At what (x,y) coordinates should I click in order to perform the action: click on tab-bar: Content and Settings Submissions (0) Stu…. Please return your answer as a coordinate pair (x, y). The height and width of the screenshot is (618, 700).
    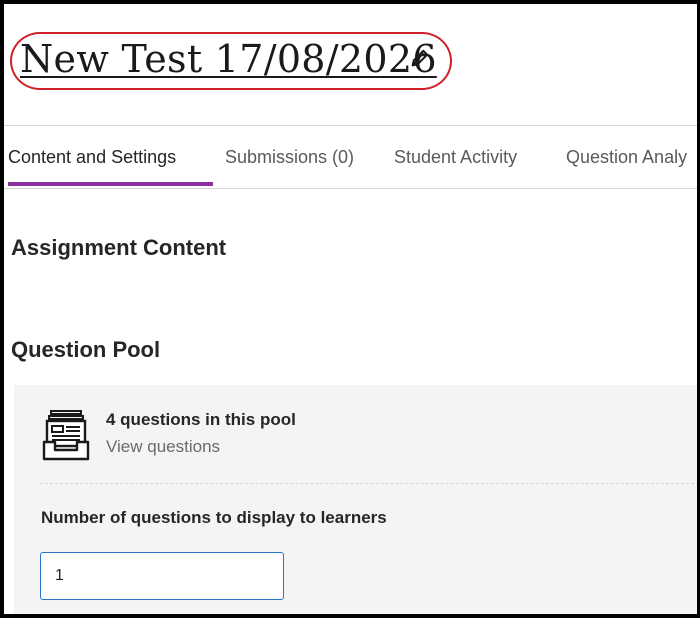
    Looking at the image, I should click on (350, 157).